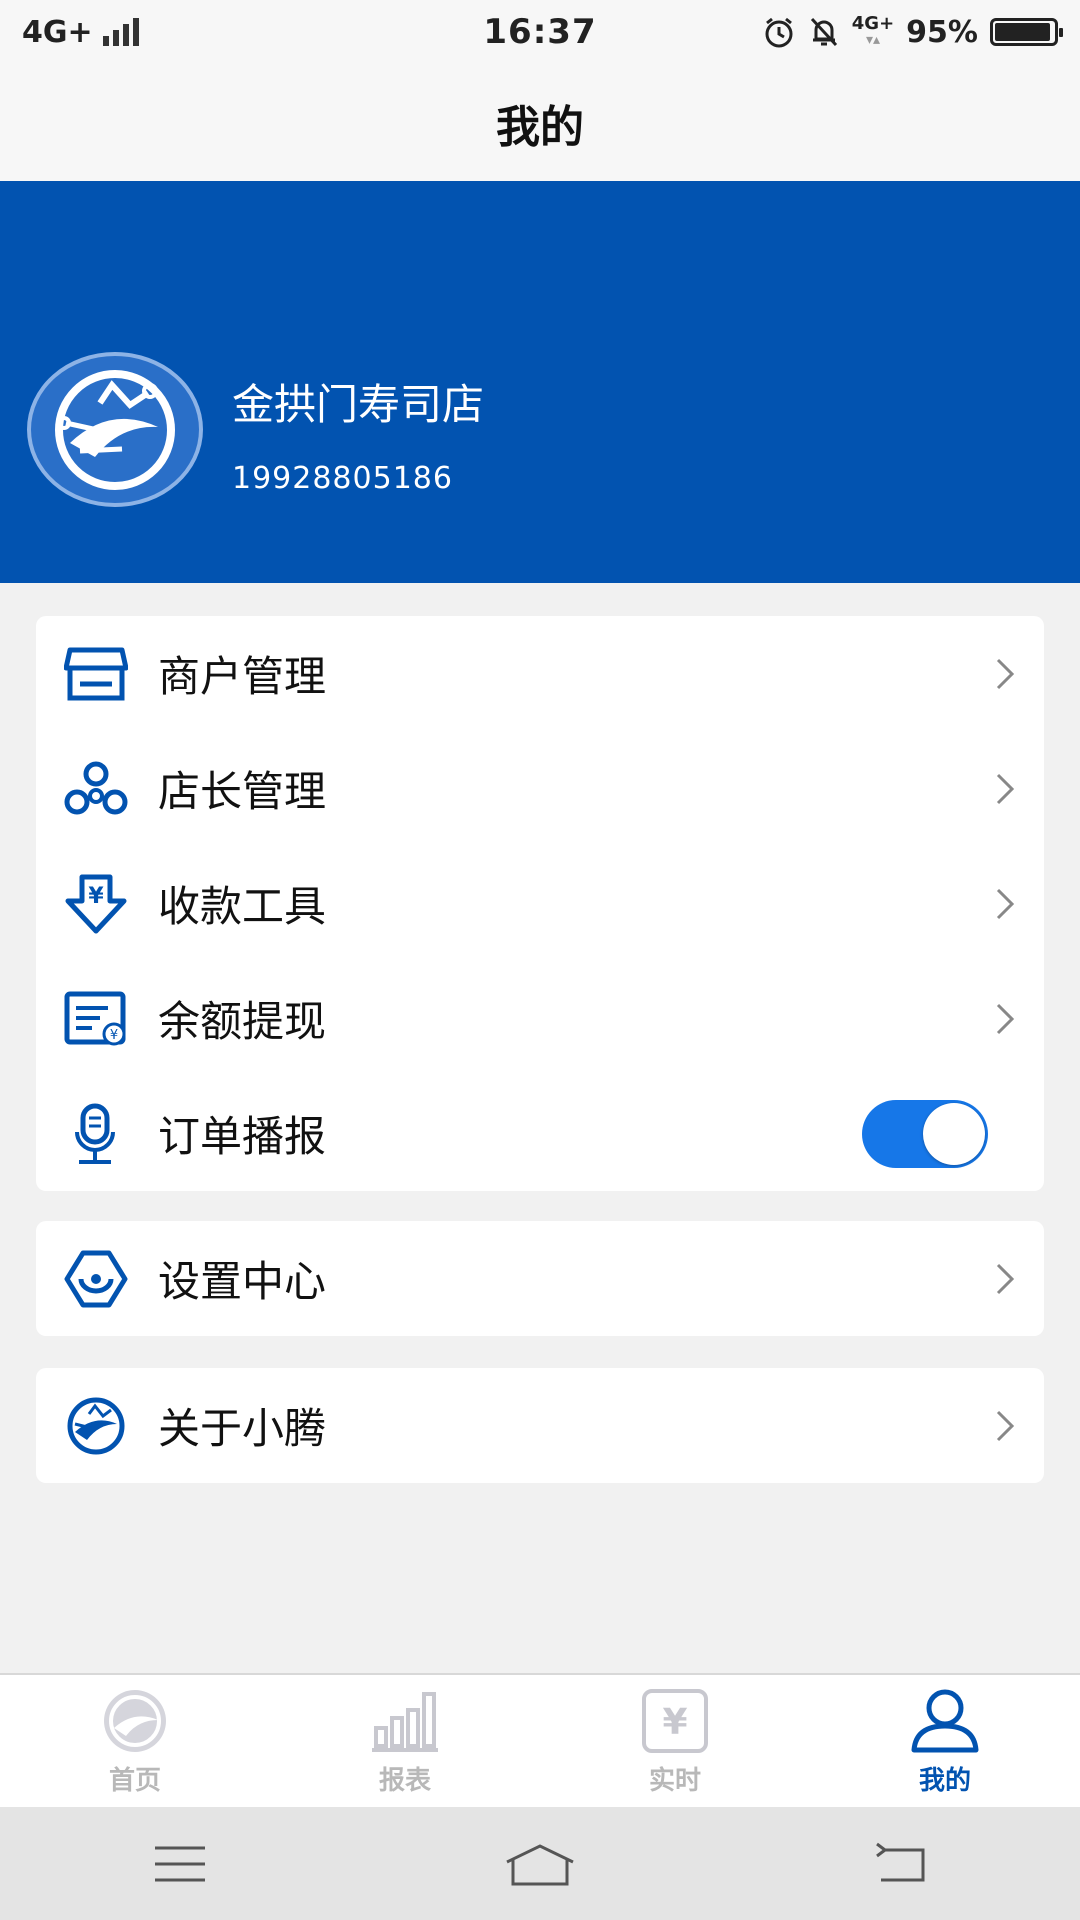 The height and width of the screenshot is (1920, 1080). I want to click on microphone-icon, so click(96, 1134).